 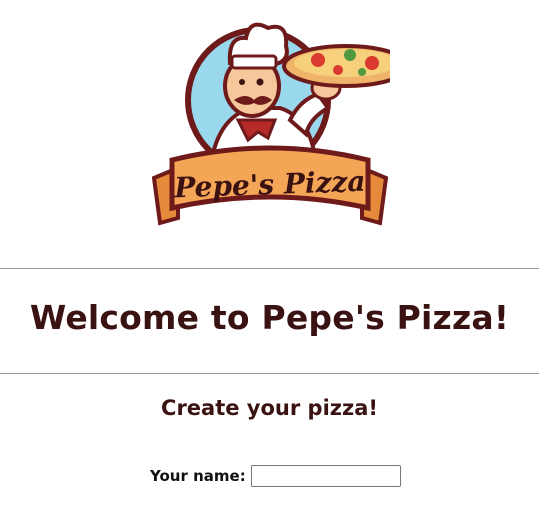 What do you see at coordinates (269, 408) in the screenshot?
I see `section-subtitle: Create your pizza!` at bounding box center [269, 408].